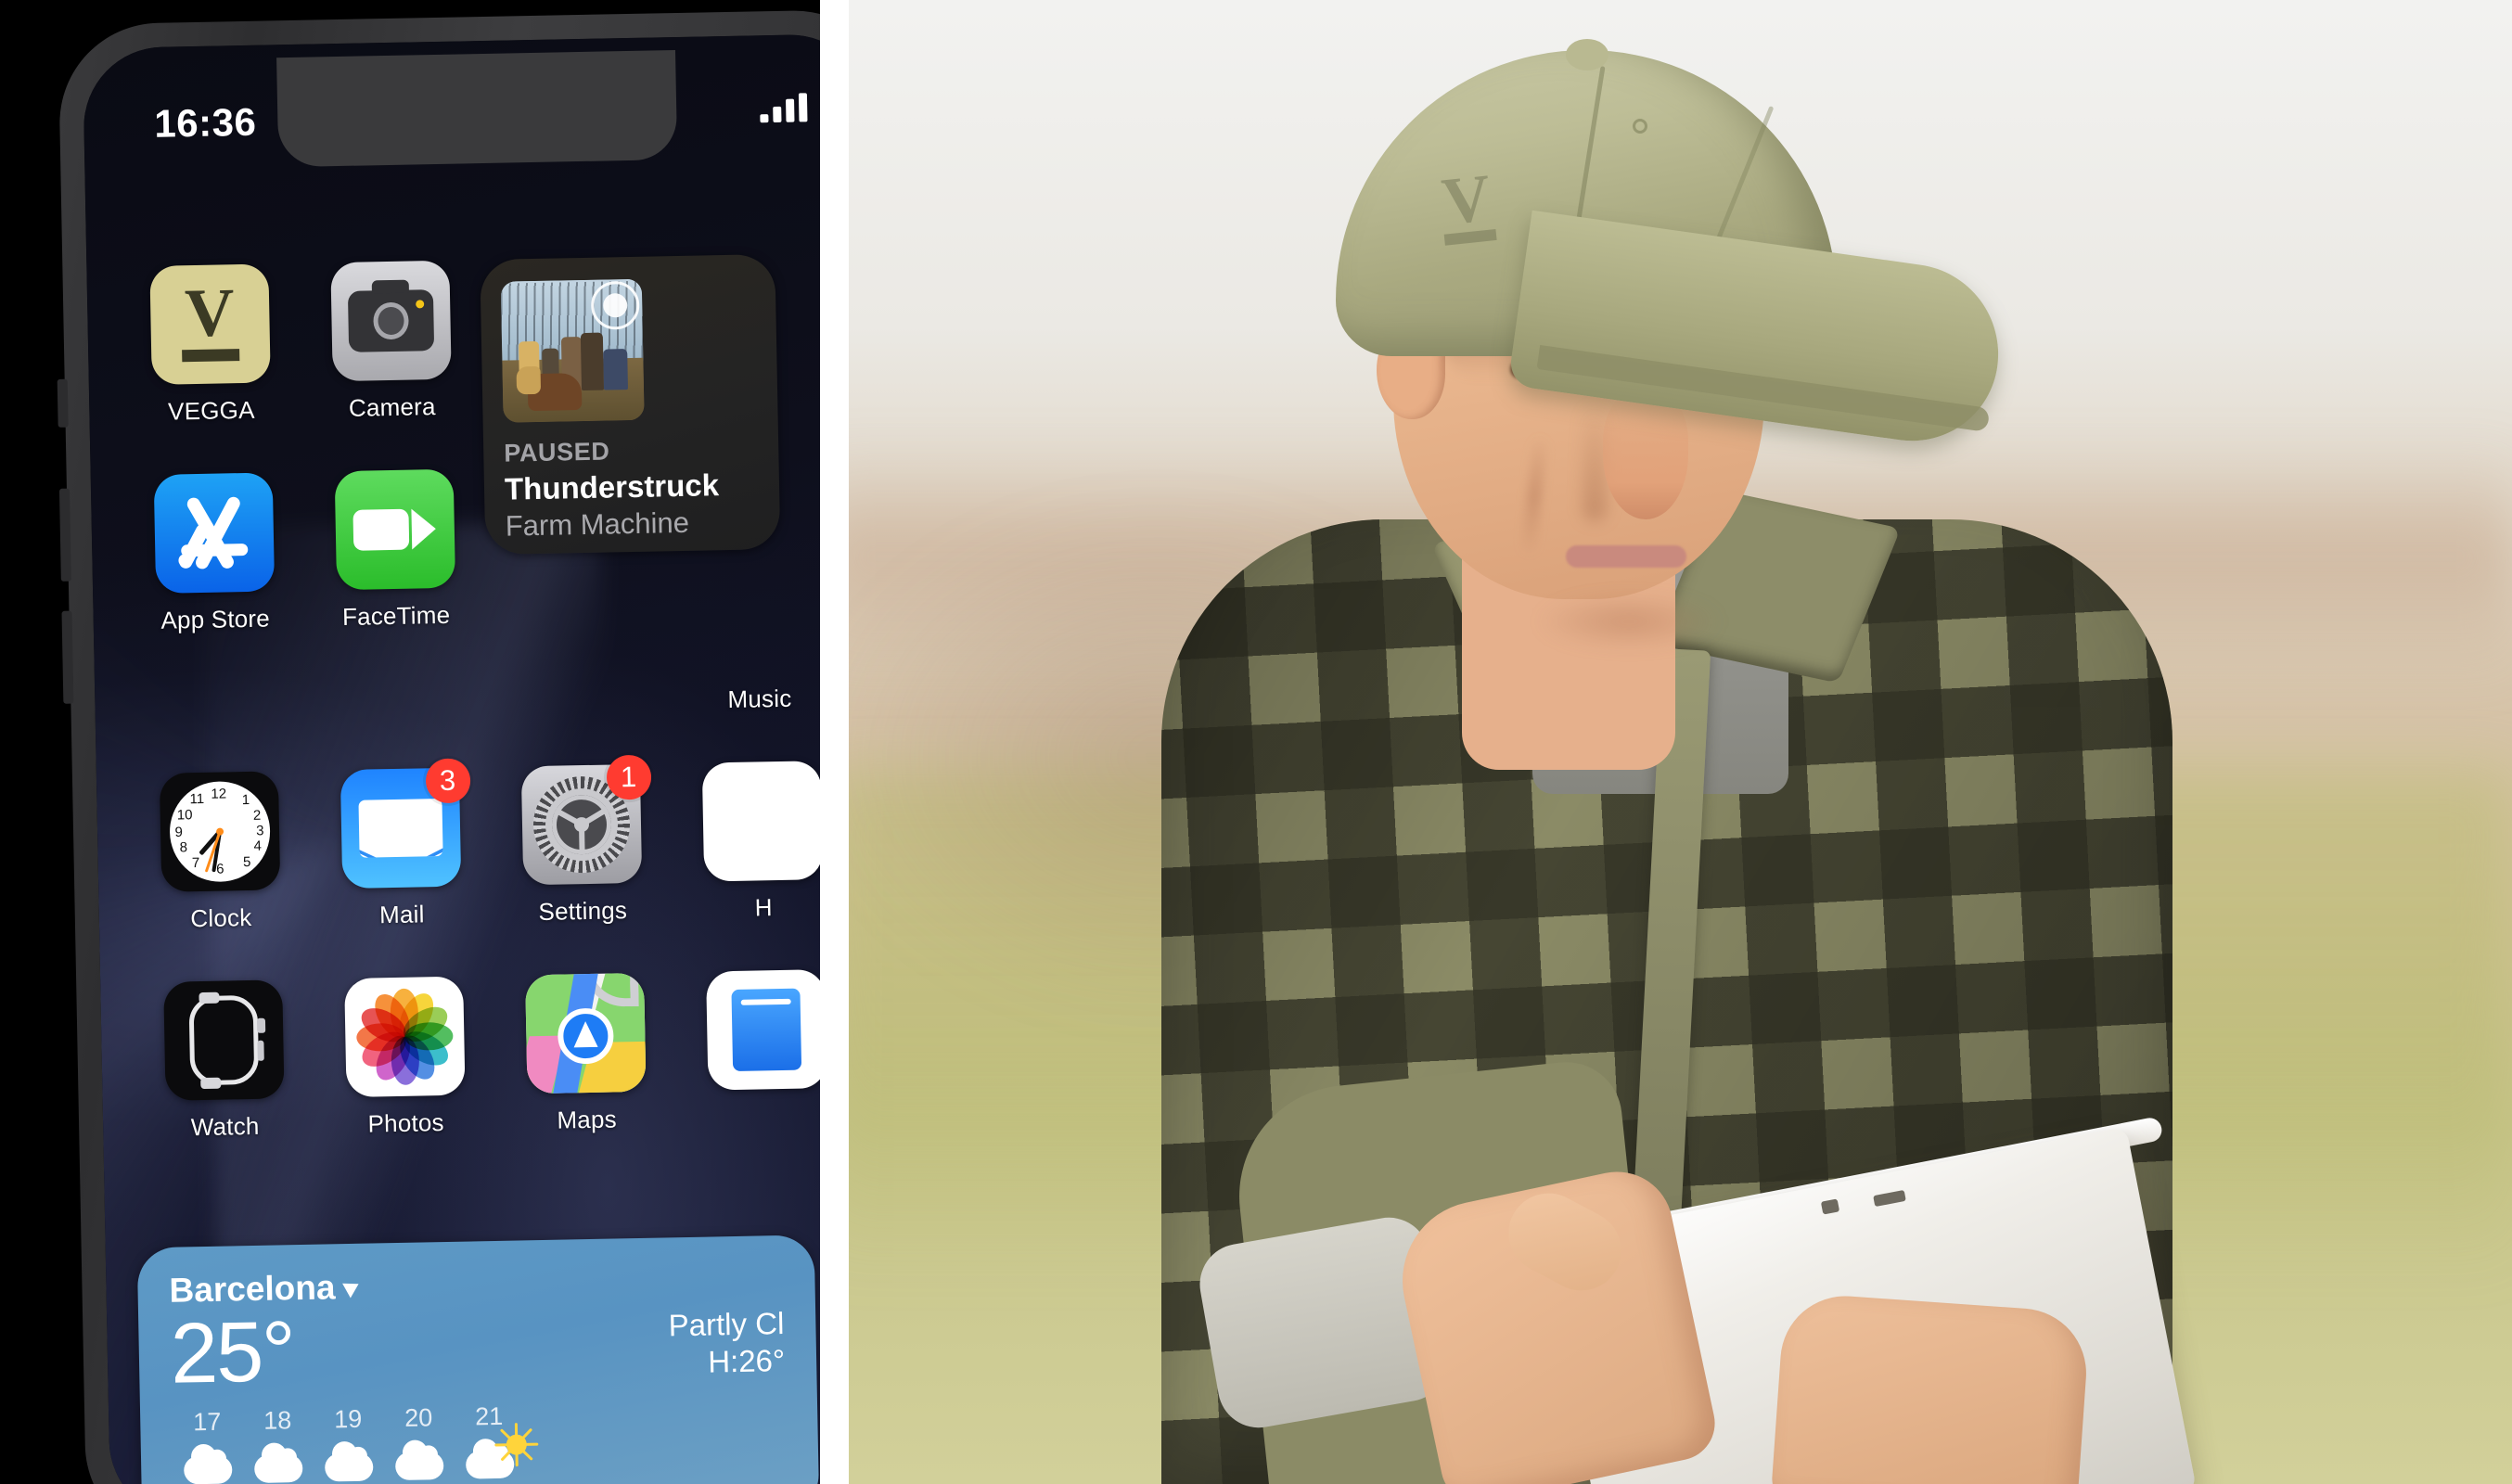 Image resolution: width=2512 pixels, height=1484 pixels. What do you see at coordinates (232, 1352) in the screenshot?
I see `weather-current-temp: 25°` at bounding box center [232, 1352].